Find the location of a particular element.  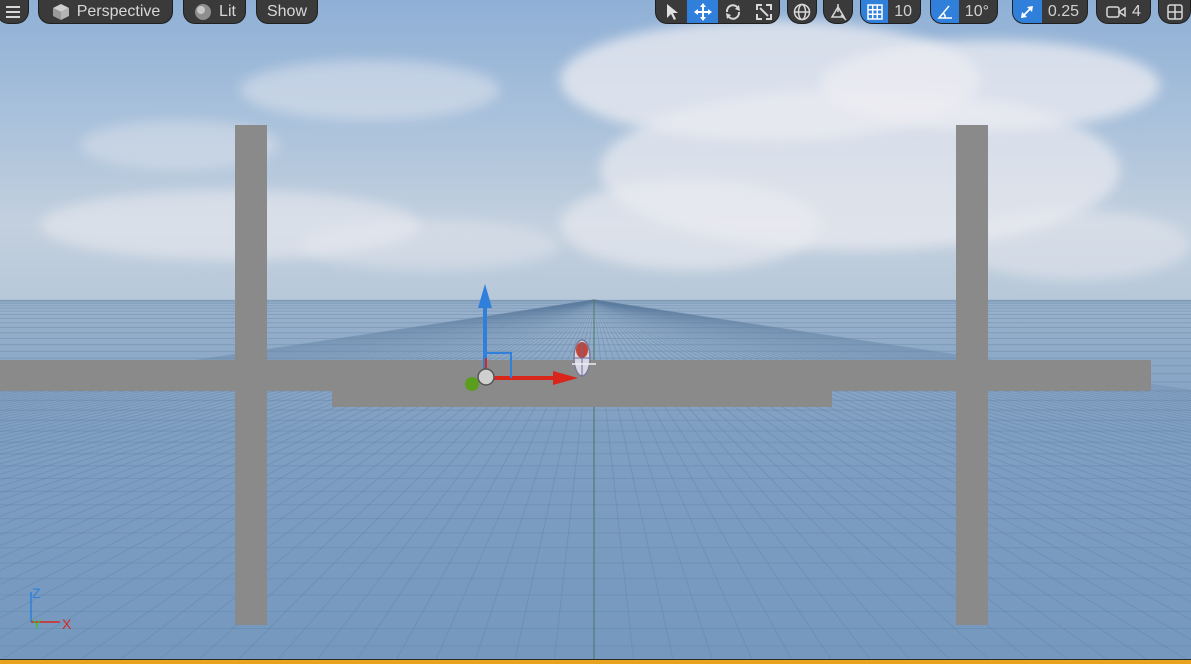

rotation-snap-value: 10° is located at coordinates (978, 12).